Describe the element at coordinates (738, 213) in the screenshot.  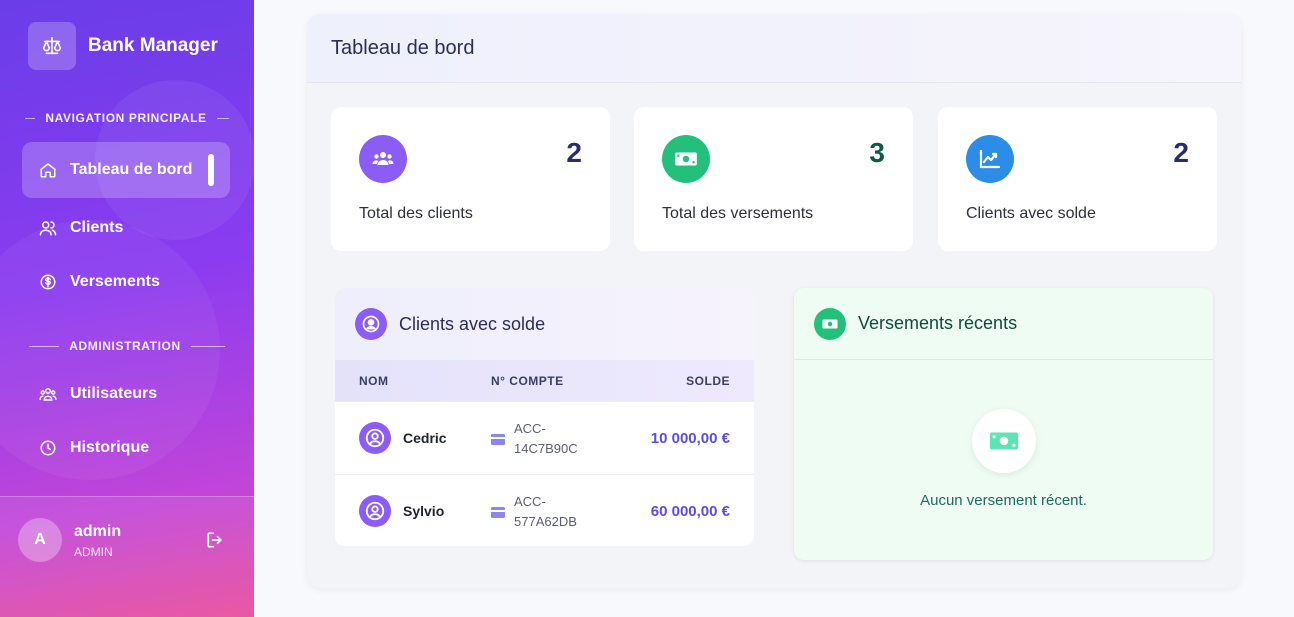
I see `stat-label: Total des versements` at that location.